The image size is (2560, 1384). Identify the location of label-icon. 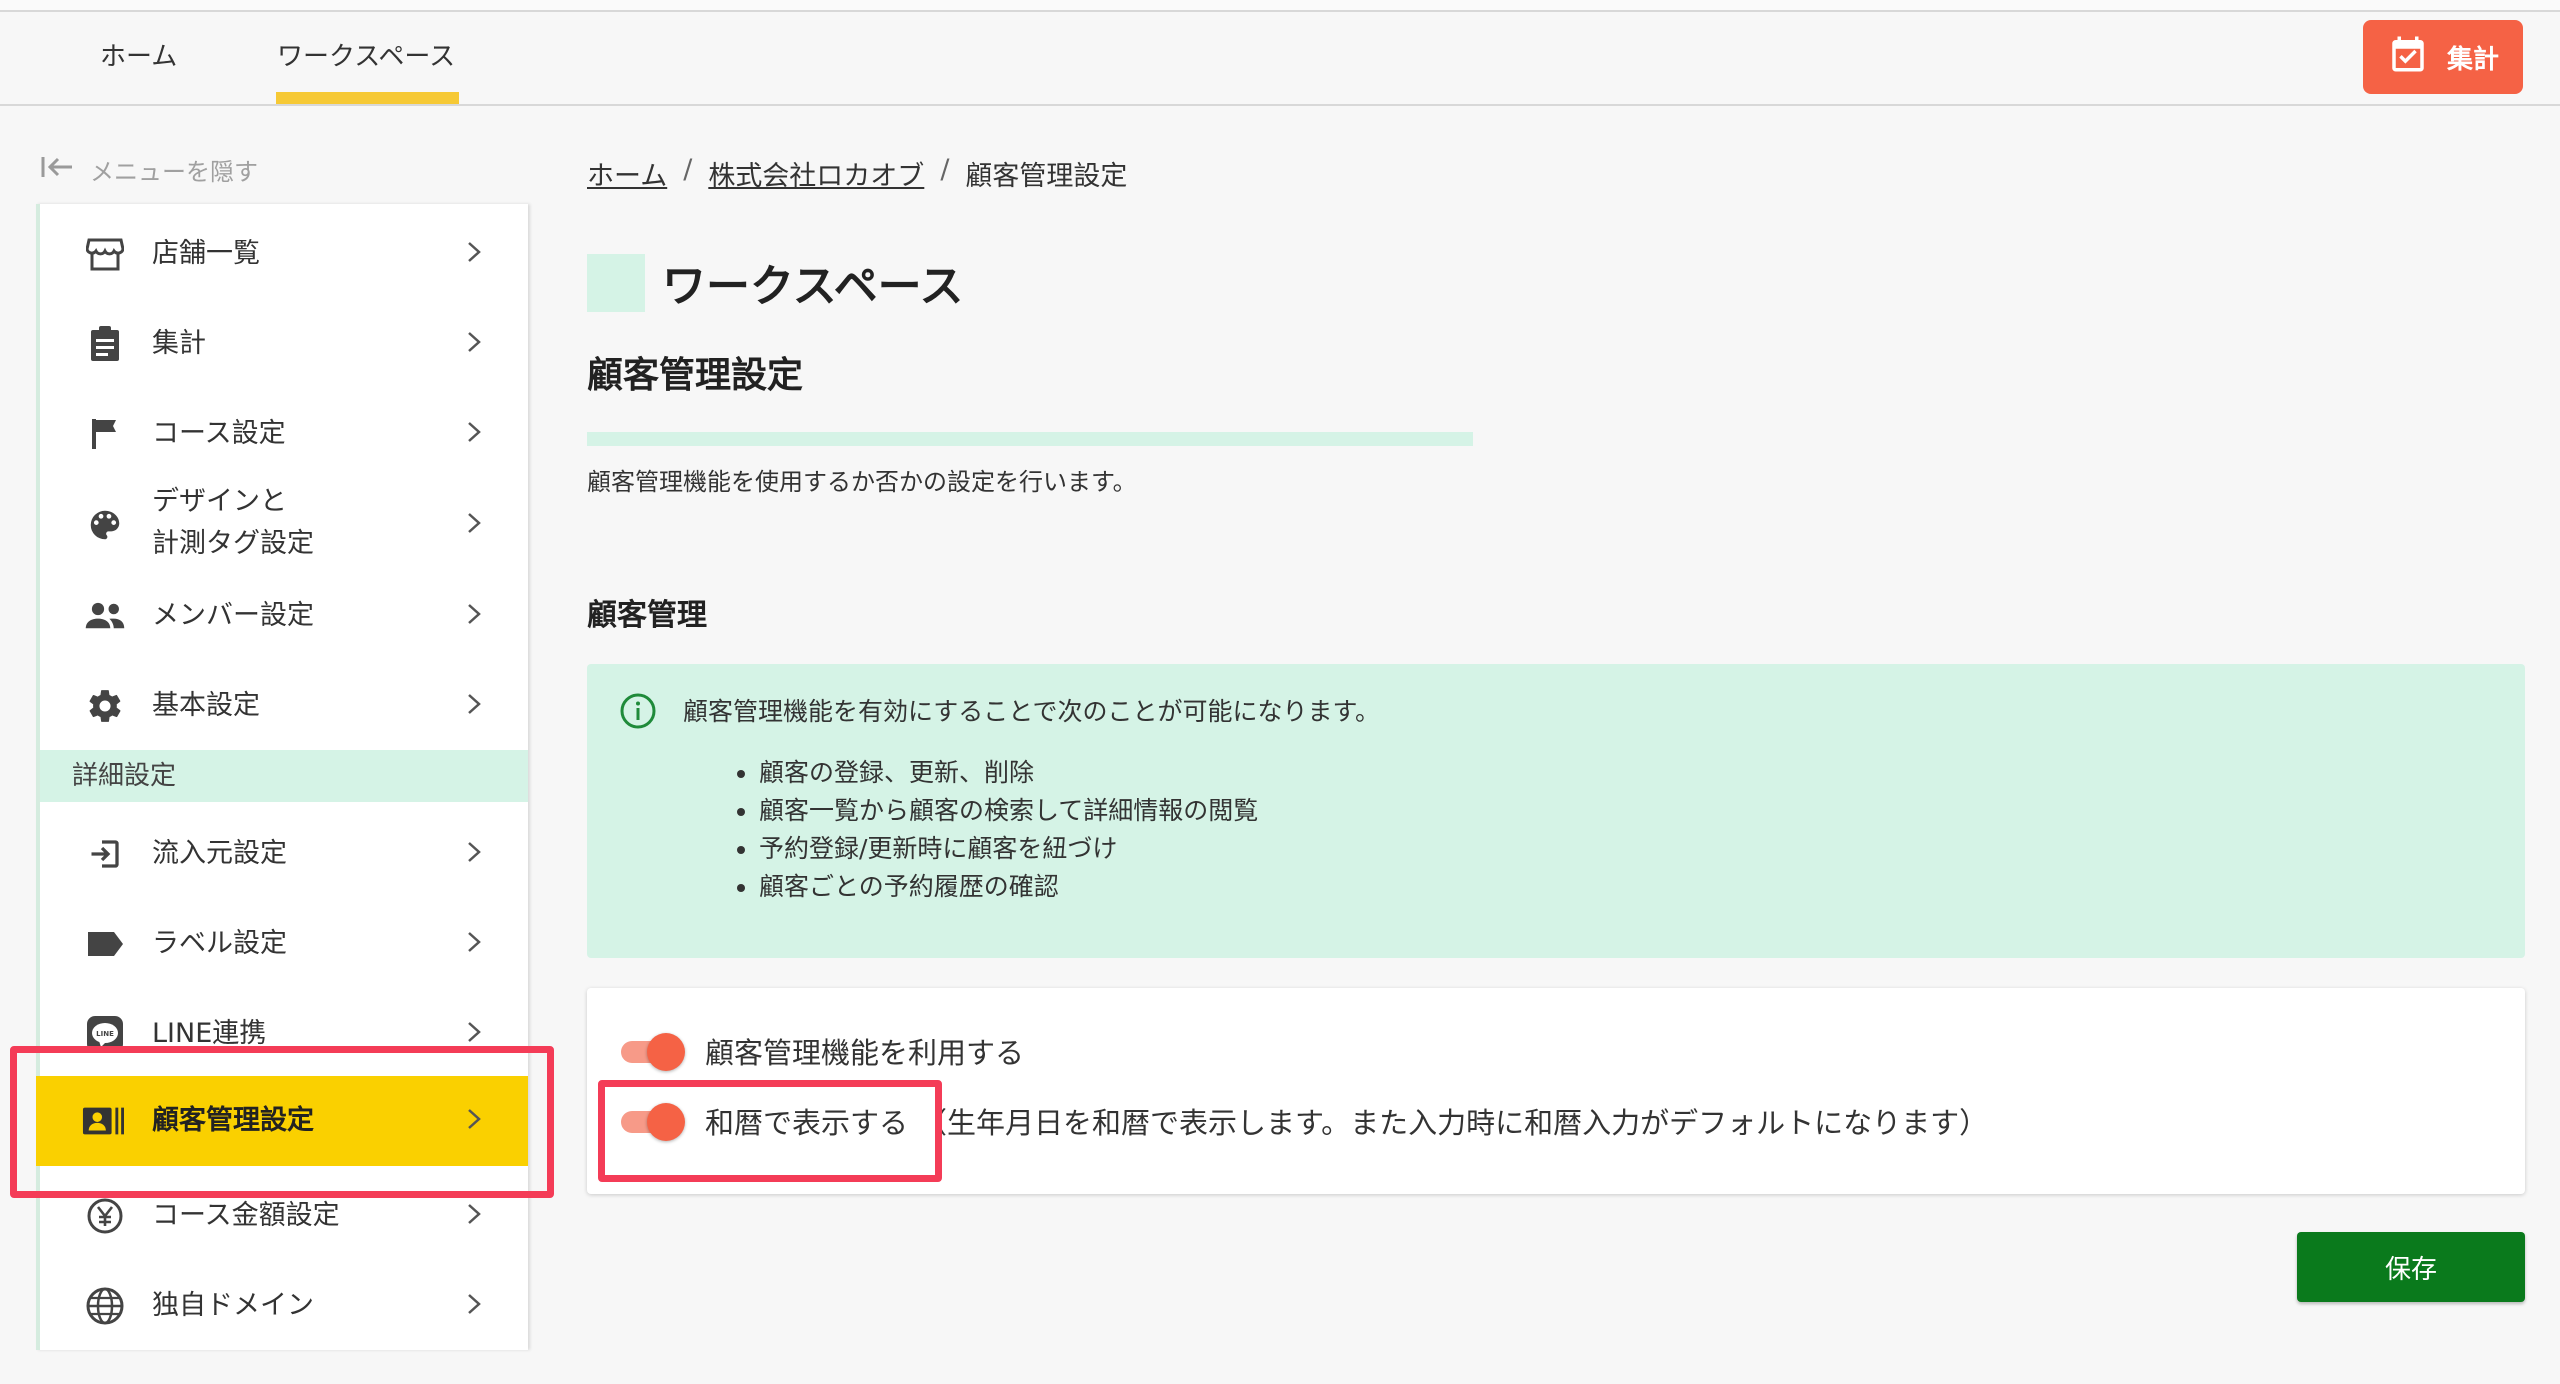
(105, 944).